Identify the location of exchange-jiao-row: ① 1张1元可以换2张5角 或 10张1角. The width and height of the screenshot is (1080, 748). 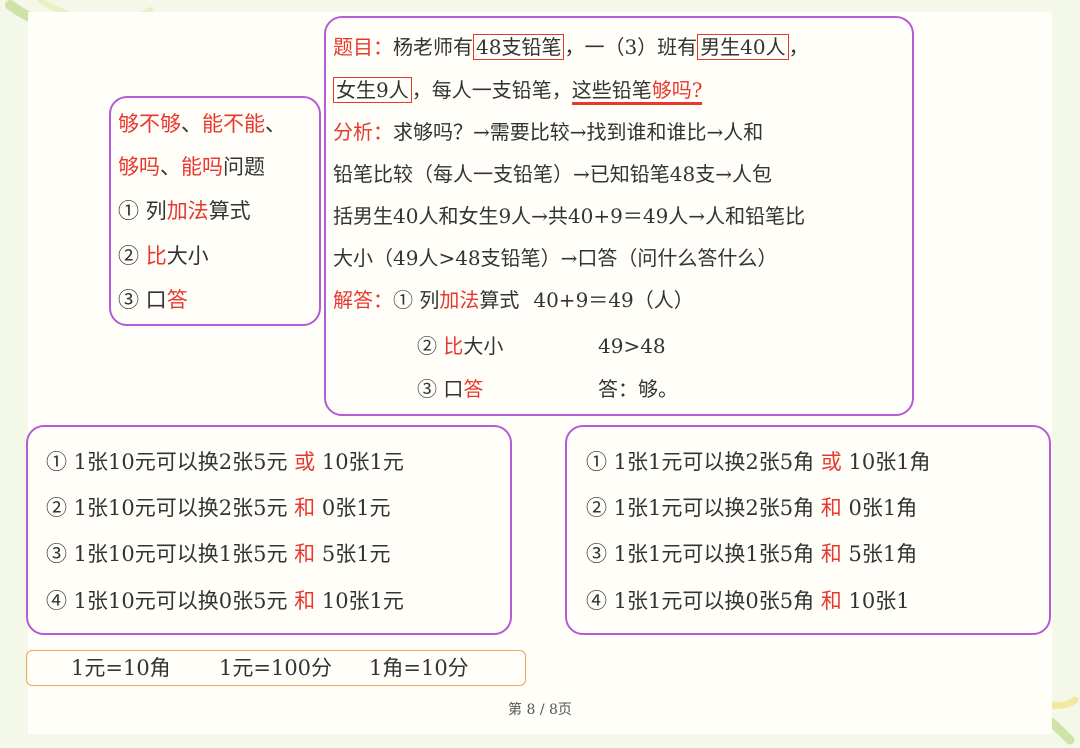
(758, 462).